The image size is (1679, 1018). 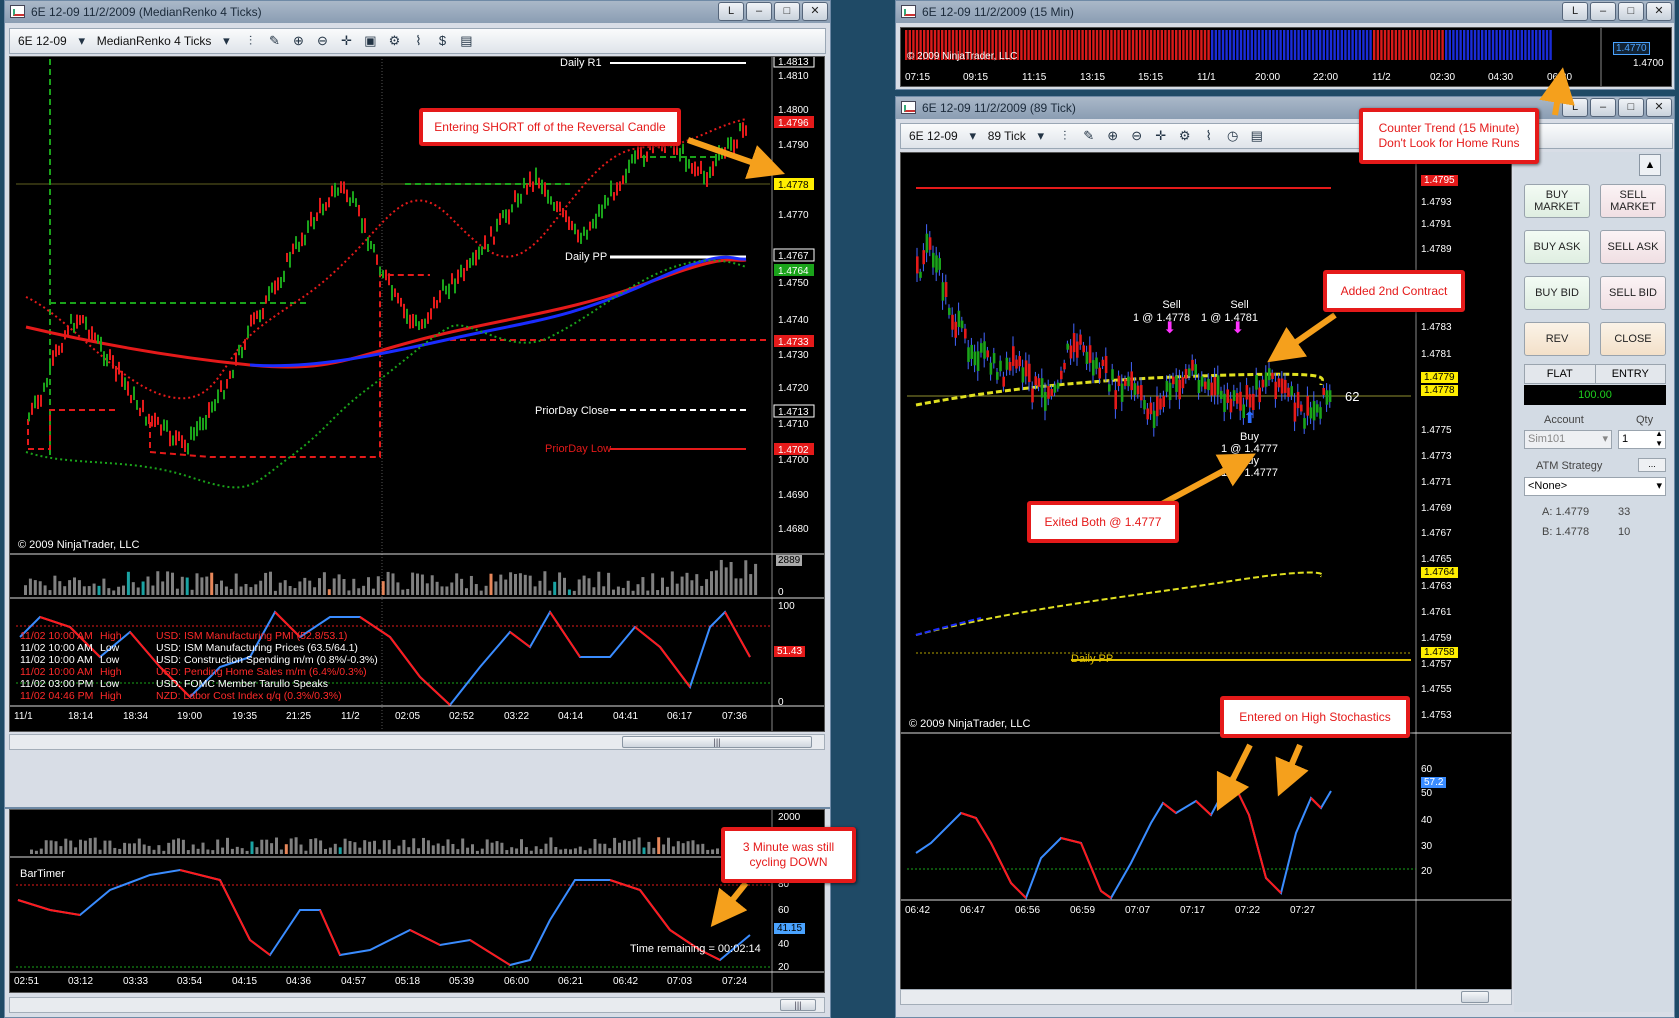 I want to click on period-selector: MedianRenko 4 Ticks, so click(x=154, y=41).